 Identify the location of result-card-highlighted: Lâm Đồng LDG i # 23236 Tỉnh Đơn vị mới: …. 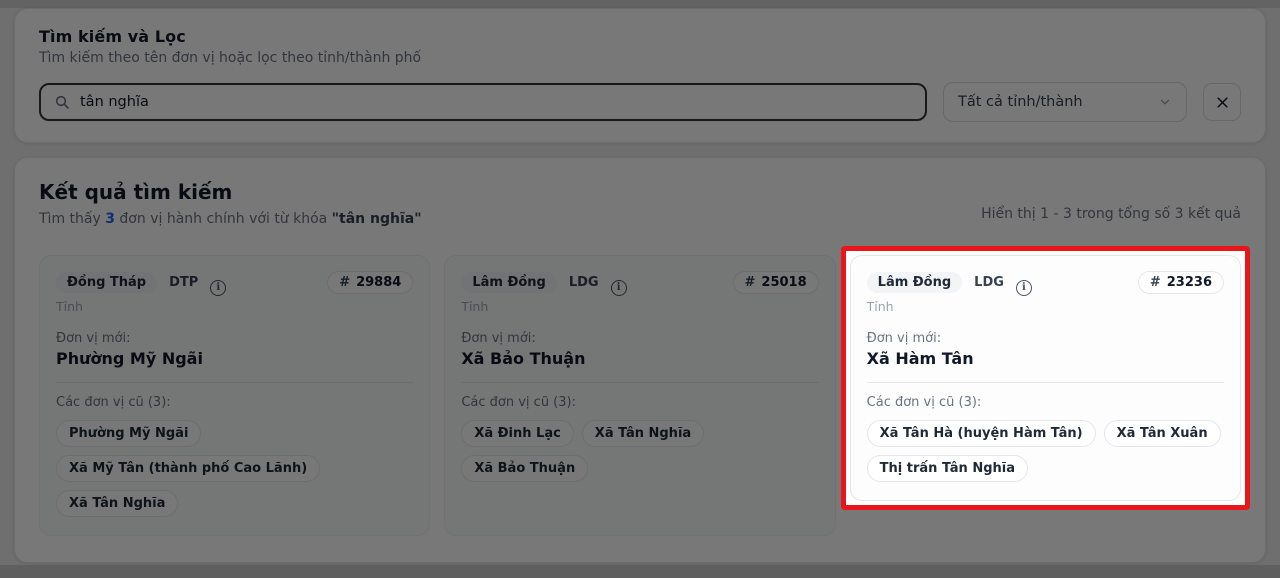
(1045, 378).